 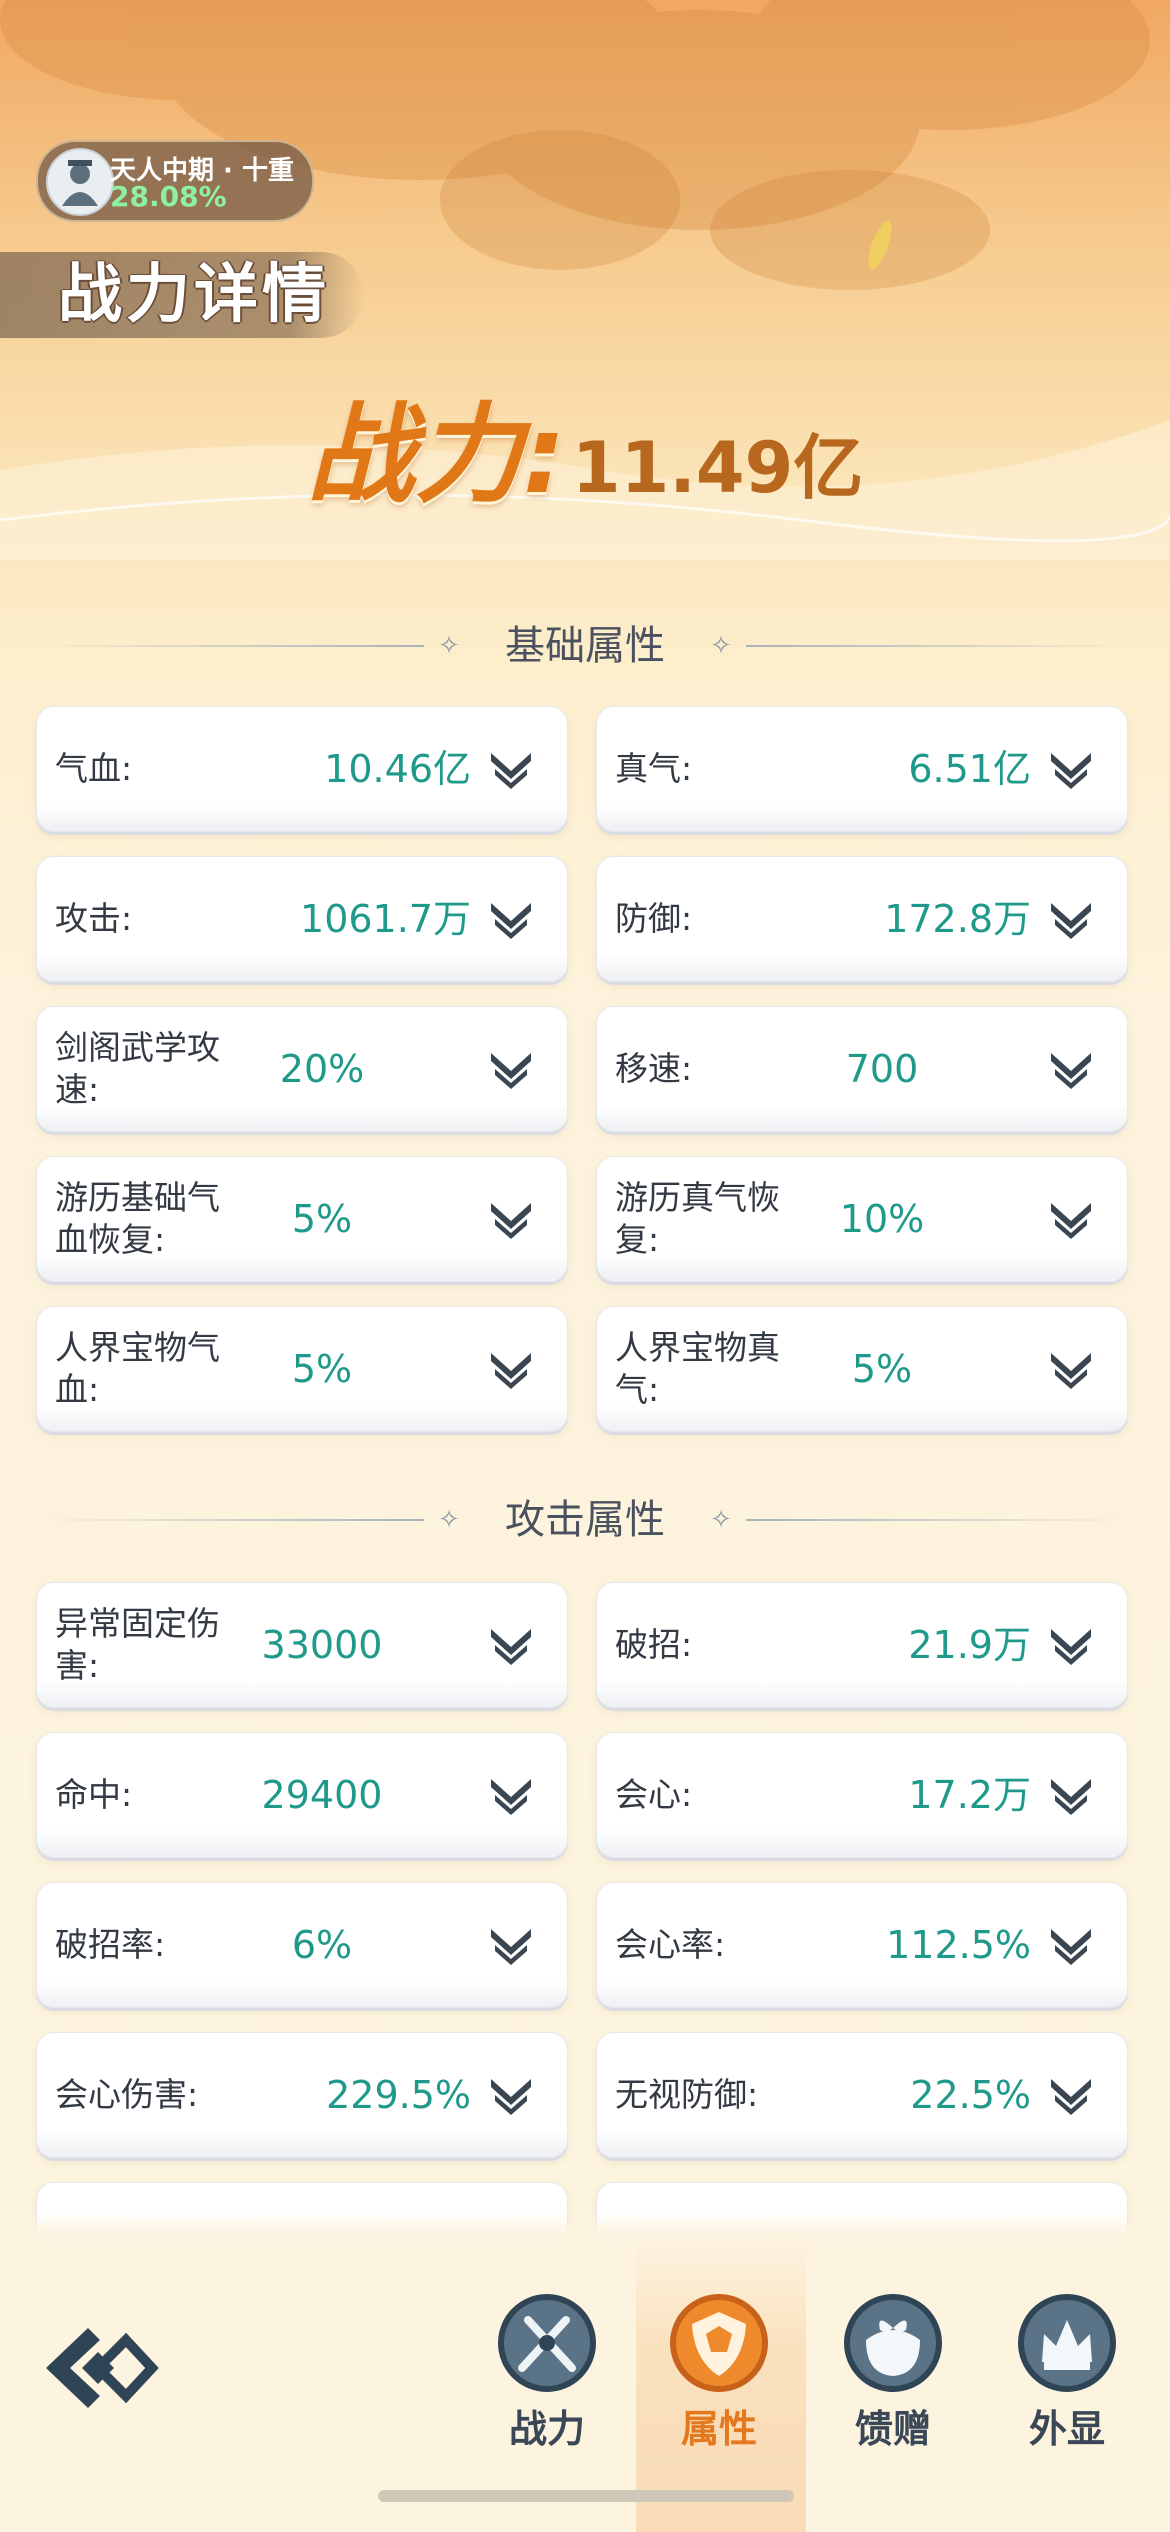 I want to click on stat-value: 10%, so click(x=882, y=1219).